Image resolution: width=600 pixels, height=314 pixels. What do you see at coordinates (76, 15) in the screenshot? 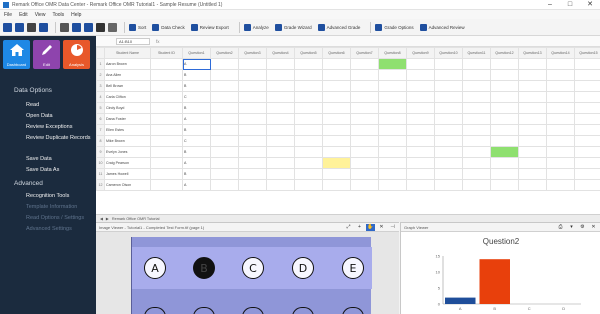
I see `menu-help: Help` at bounding box center [76, 15].